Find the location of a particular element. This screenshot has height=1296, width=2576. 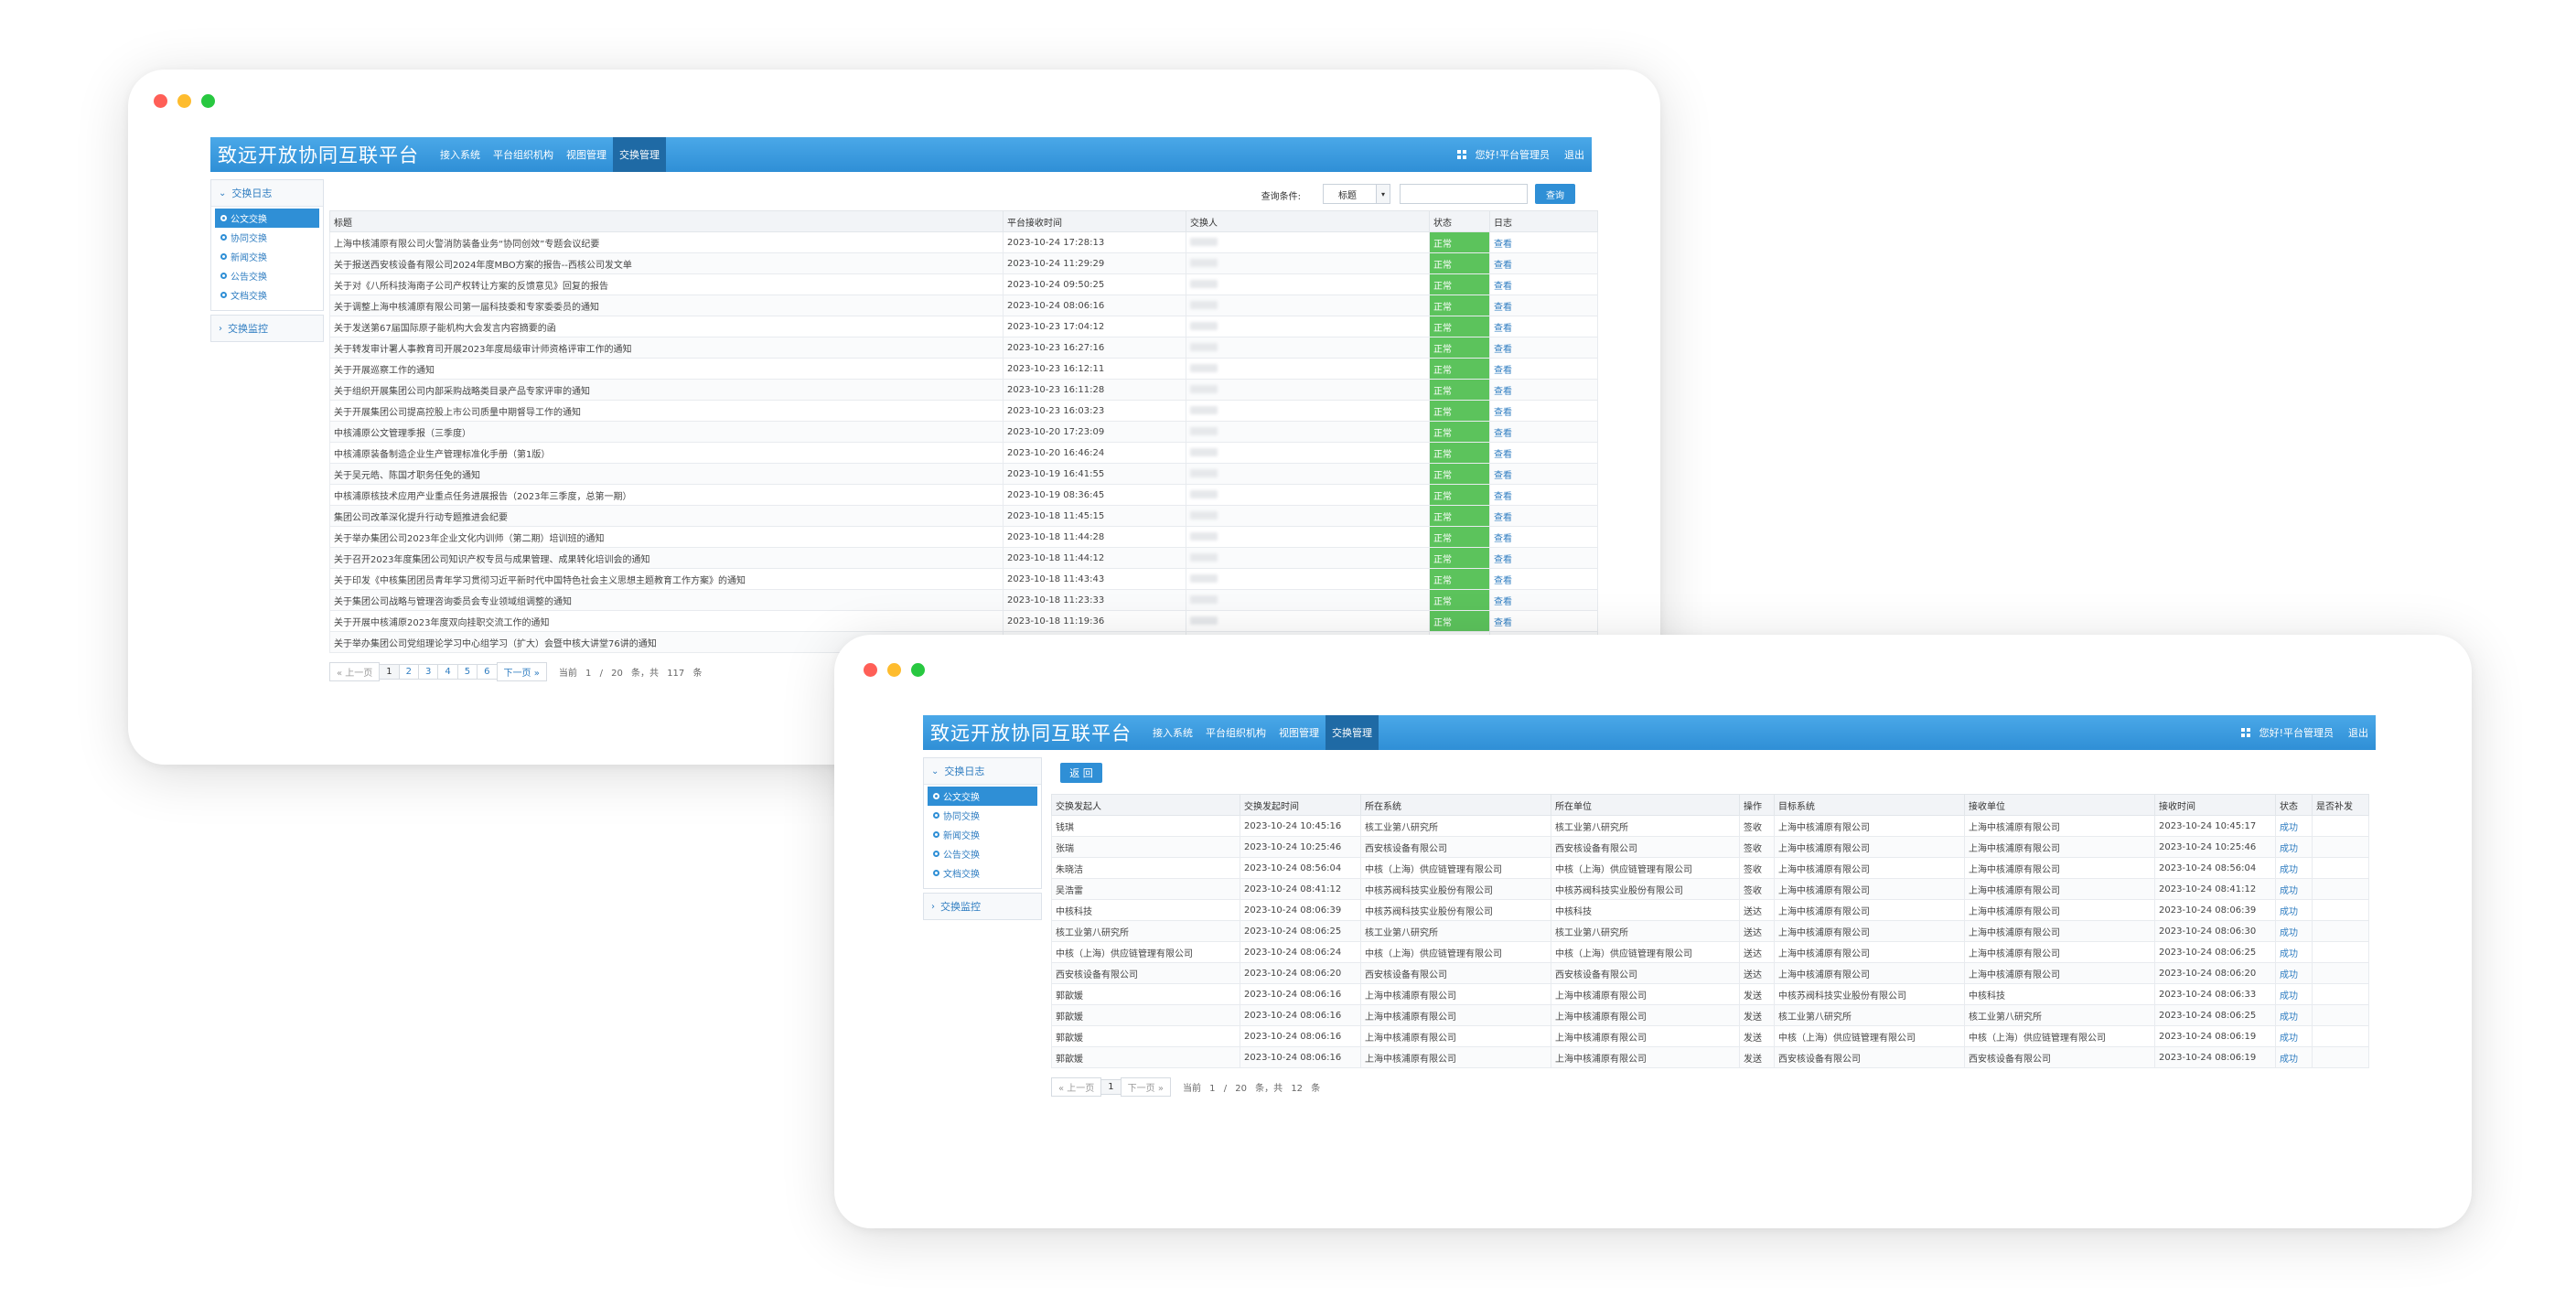

col-receive-time: 平台接收时间 is located at coordinates (1094, 221).